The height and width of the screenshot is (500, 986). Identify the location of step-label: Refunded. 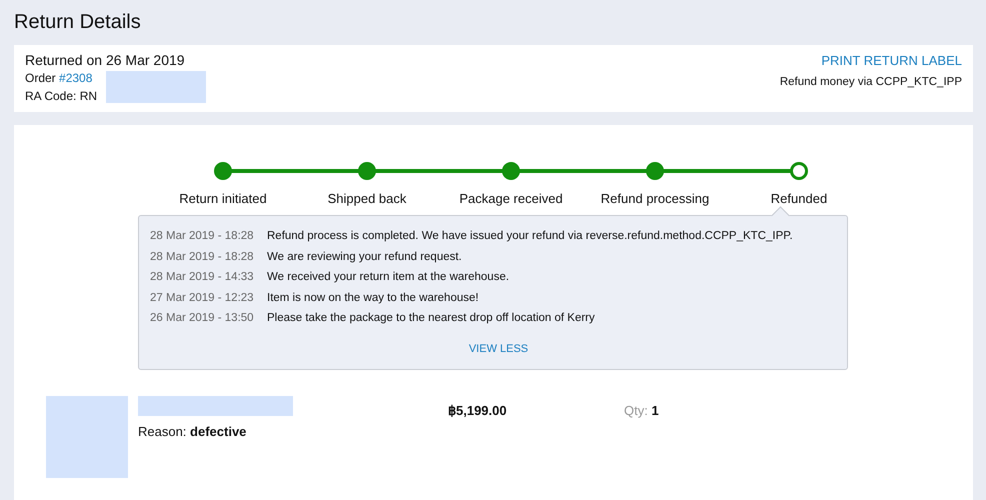
(799, 198).